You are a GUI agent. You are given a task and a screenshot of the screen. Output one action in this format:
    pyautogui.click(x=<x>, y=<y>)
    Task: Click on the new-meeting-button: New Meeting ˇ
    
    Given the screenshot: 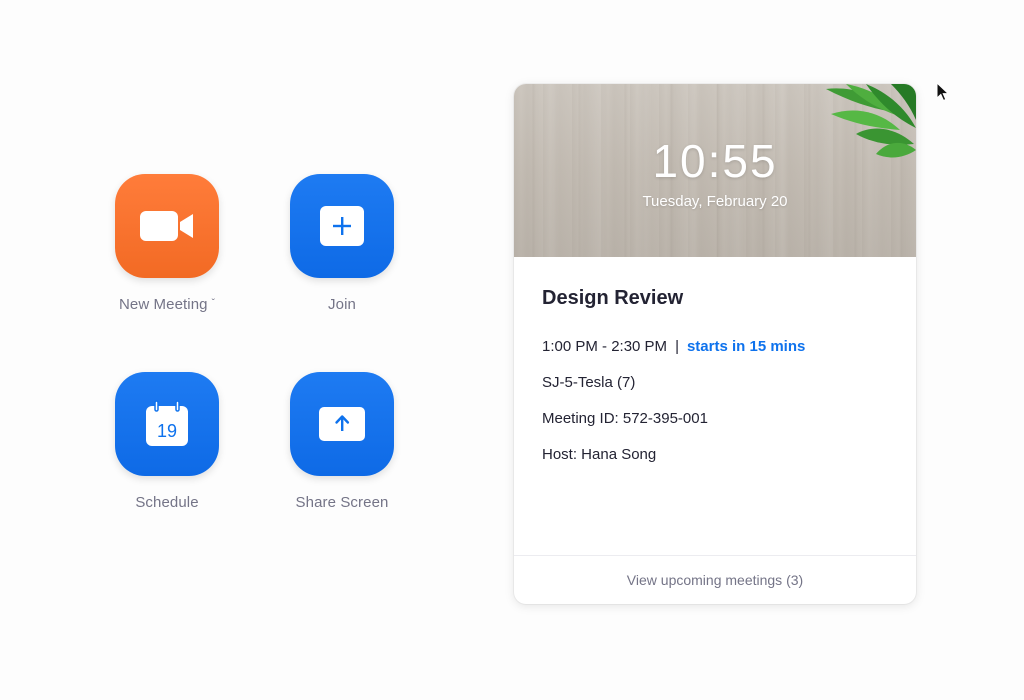 What is the action you would take?
    pyautogui.click(x=167, y=243)
    